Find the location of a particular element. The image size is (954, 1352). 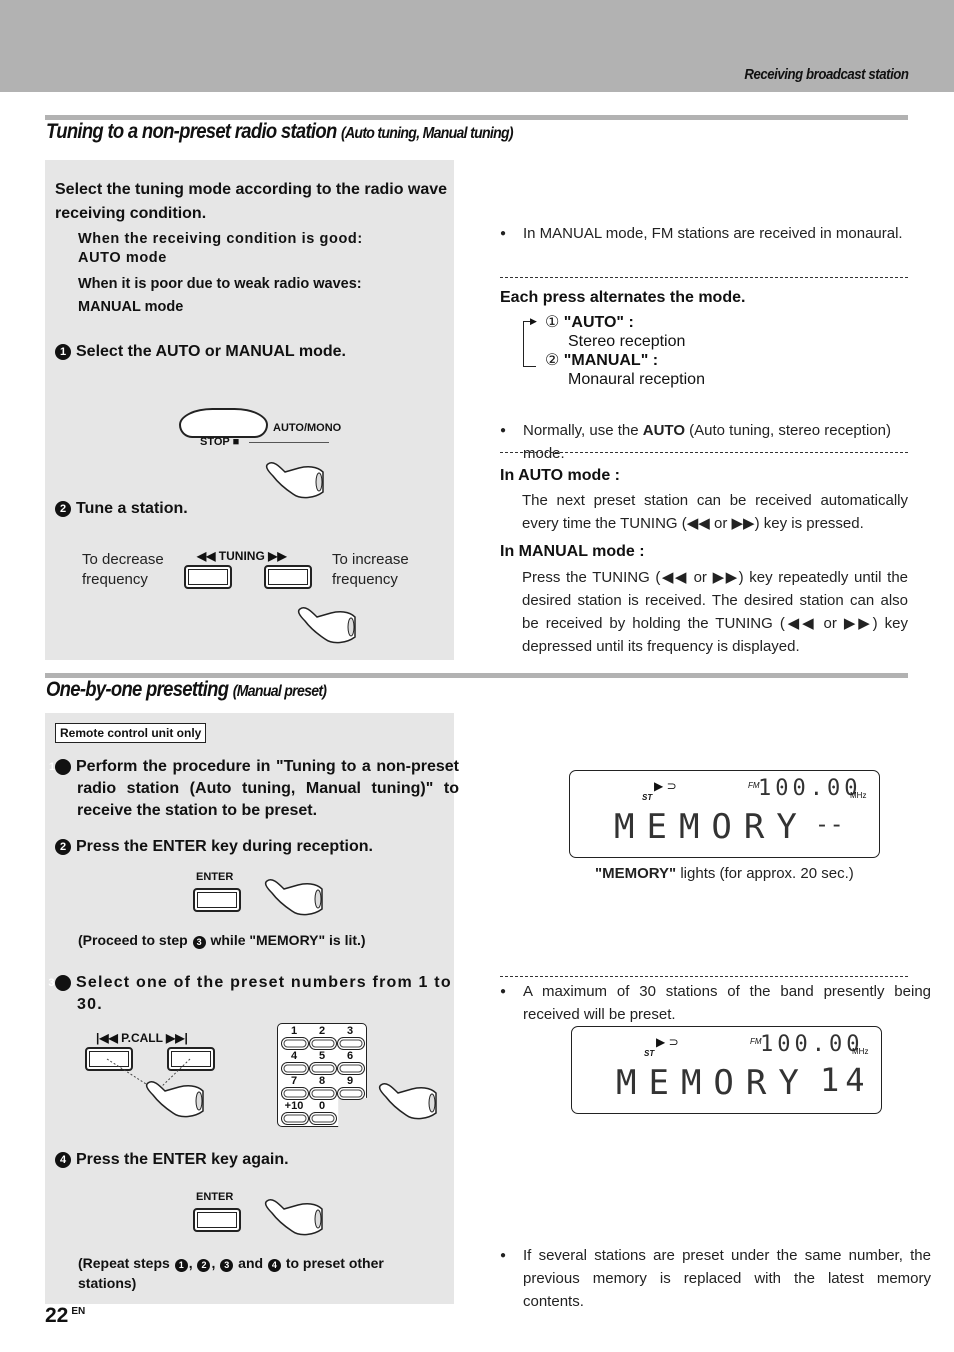

step2-heading: 2 Press the ENTER key during reception. is located at coordinates (214, 847).